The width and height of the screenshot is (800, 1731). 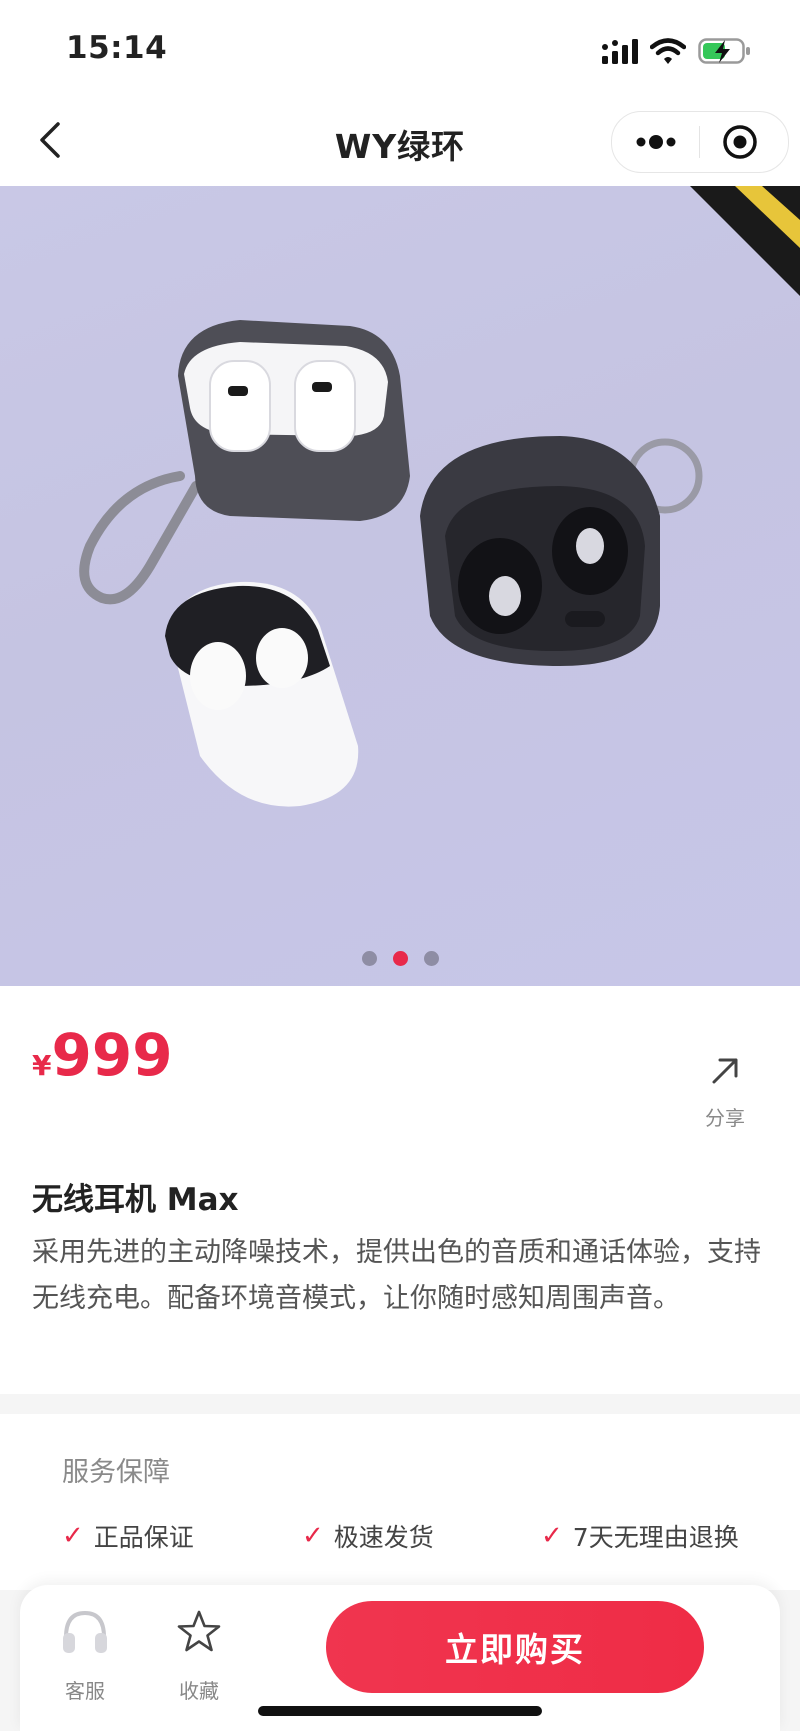 I want to click on customer-service-label: 客服, so click(x=85, y=1691).